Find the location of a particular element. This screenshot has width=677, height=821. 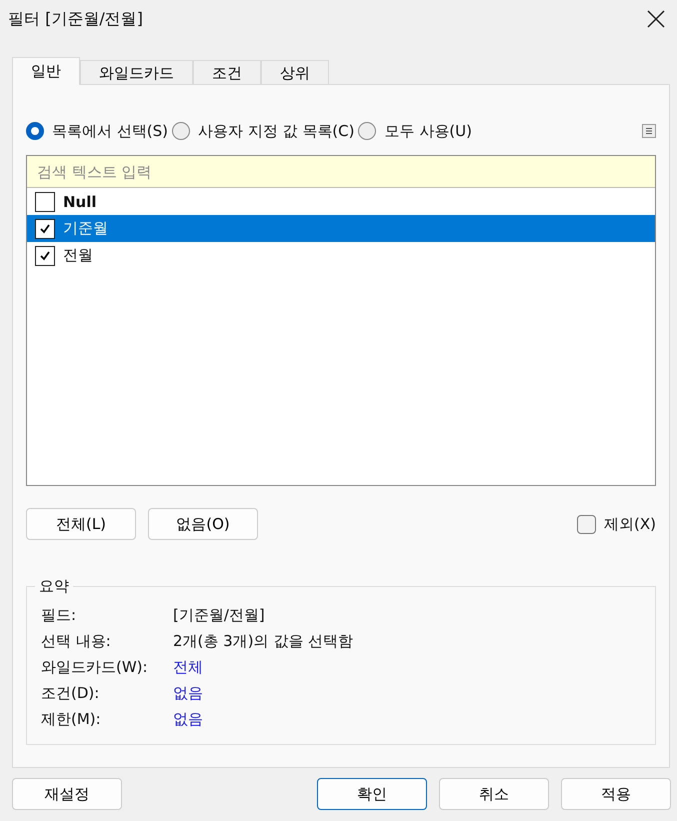

radio-option: 모두 사용(U) is located at coordinates (415, 131).